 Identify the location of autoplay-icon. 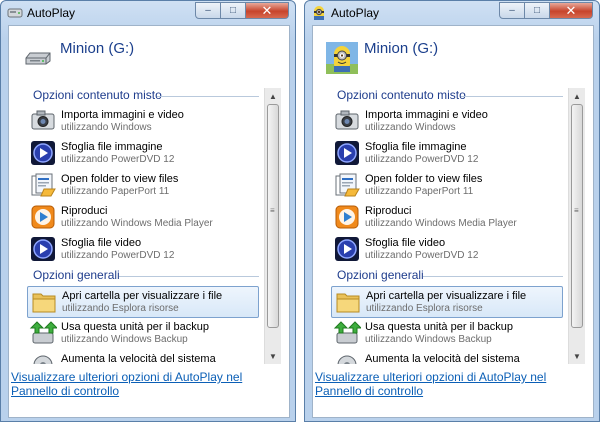
(15, 13).